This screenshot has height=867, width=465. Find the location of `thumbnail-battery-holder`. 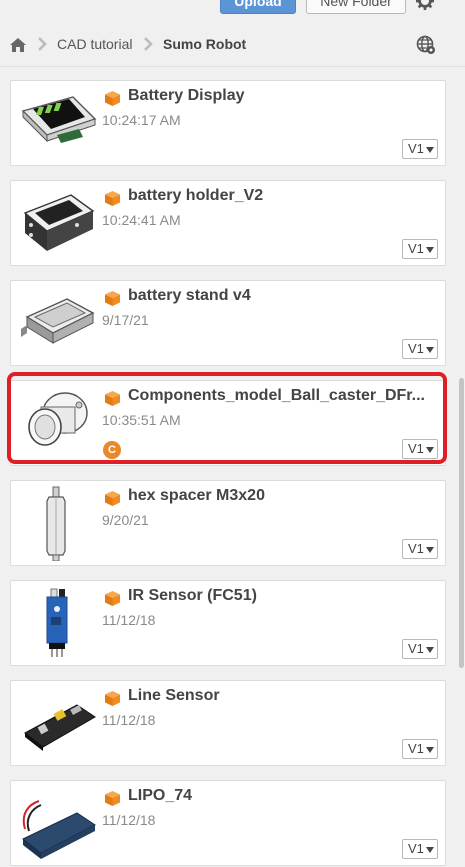

thumbnail-battery-holder is located at coordinates (59, 222).